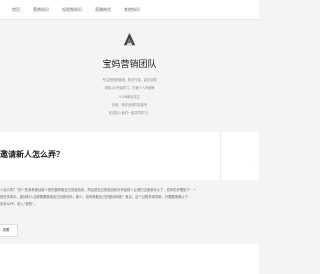  What do you see at coordinates (254, 164) in the screenshot?
I see `side-arrow-icon: ›` at bounding box center [254, 164].